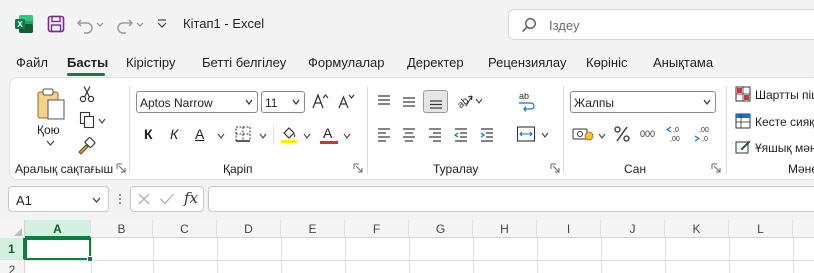  Describe the element at coordinates (527, 62) in the screenshot. I see `tab-review: Рецензиялау` at that location.